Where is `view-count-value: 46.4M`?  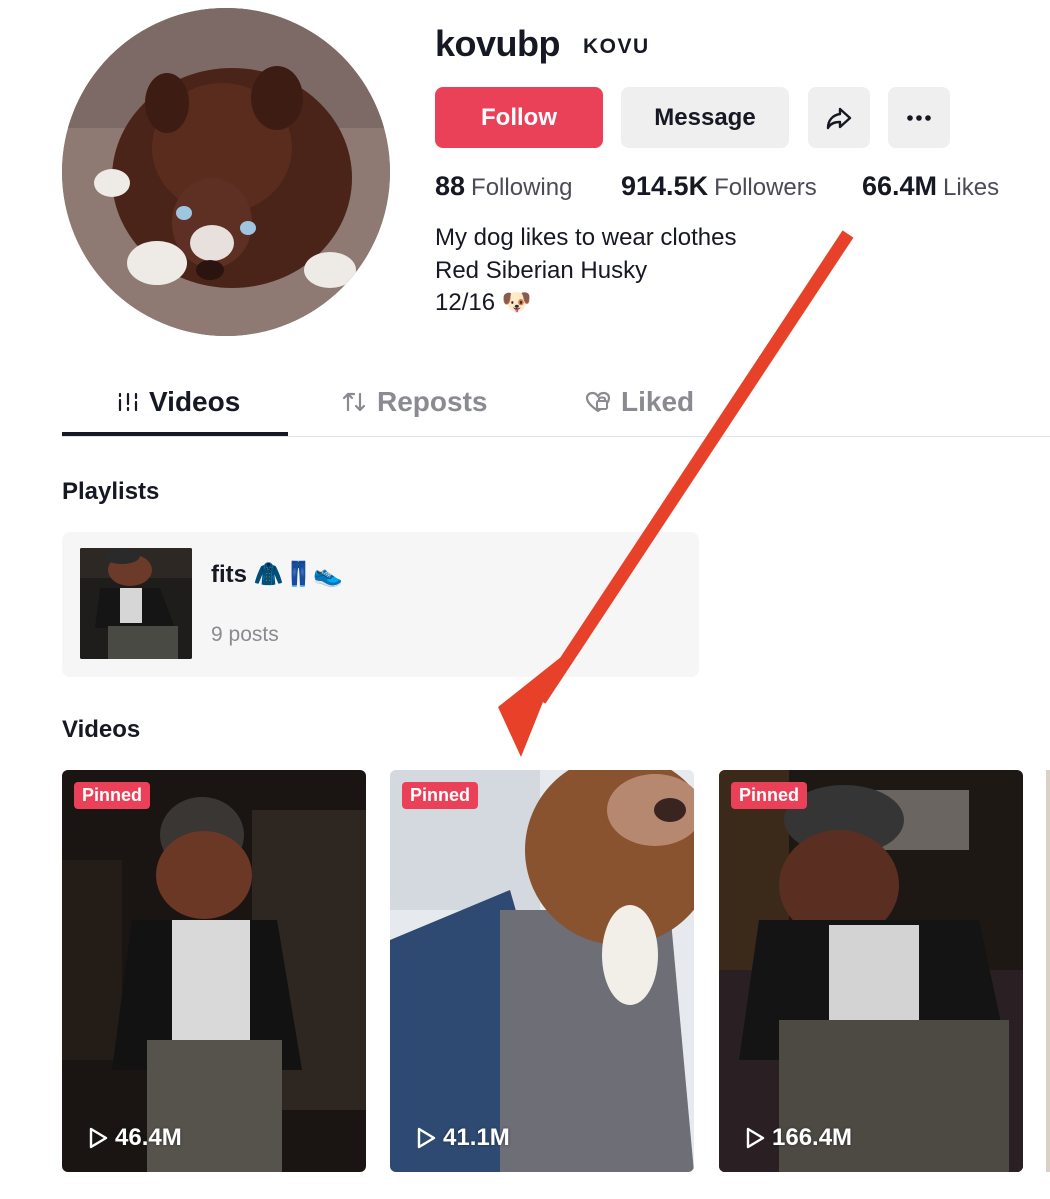
view-count-value: 46.4M is located at coordinates (148, 1137).